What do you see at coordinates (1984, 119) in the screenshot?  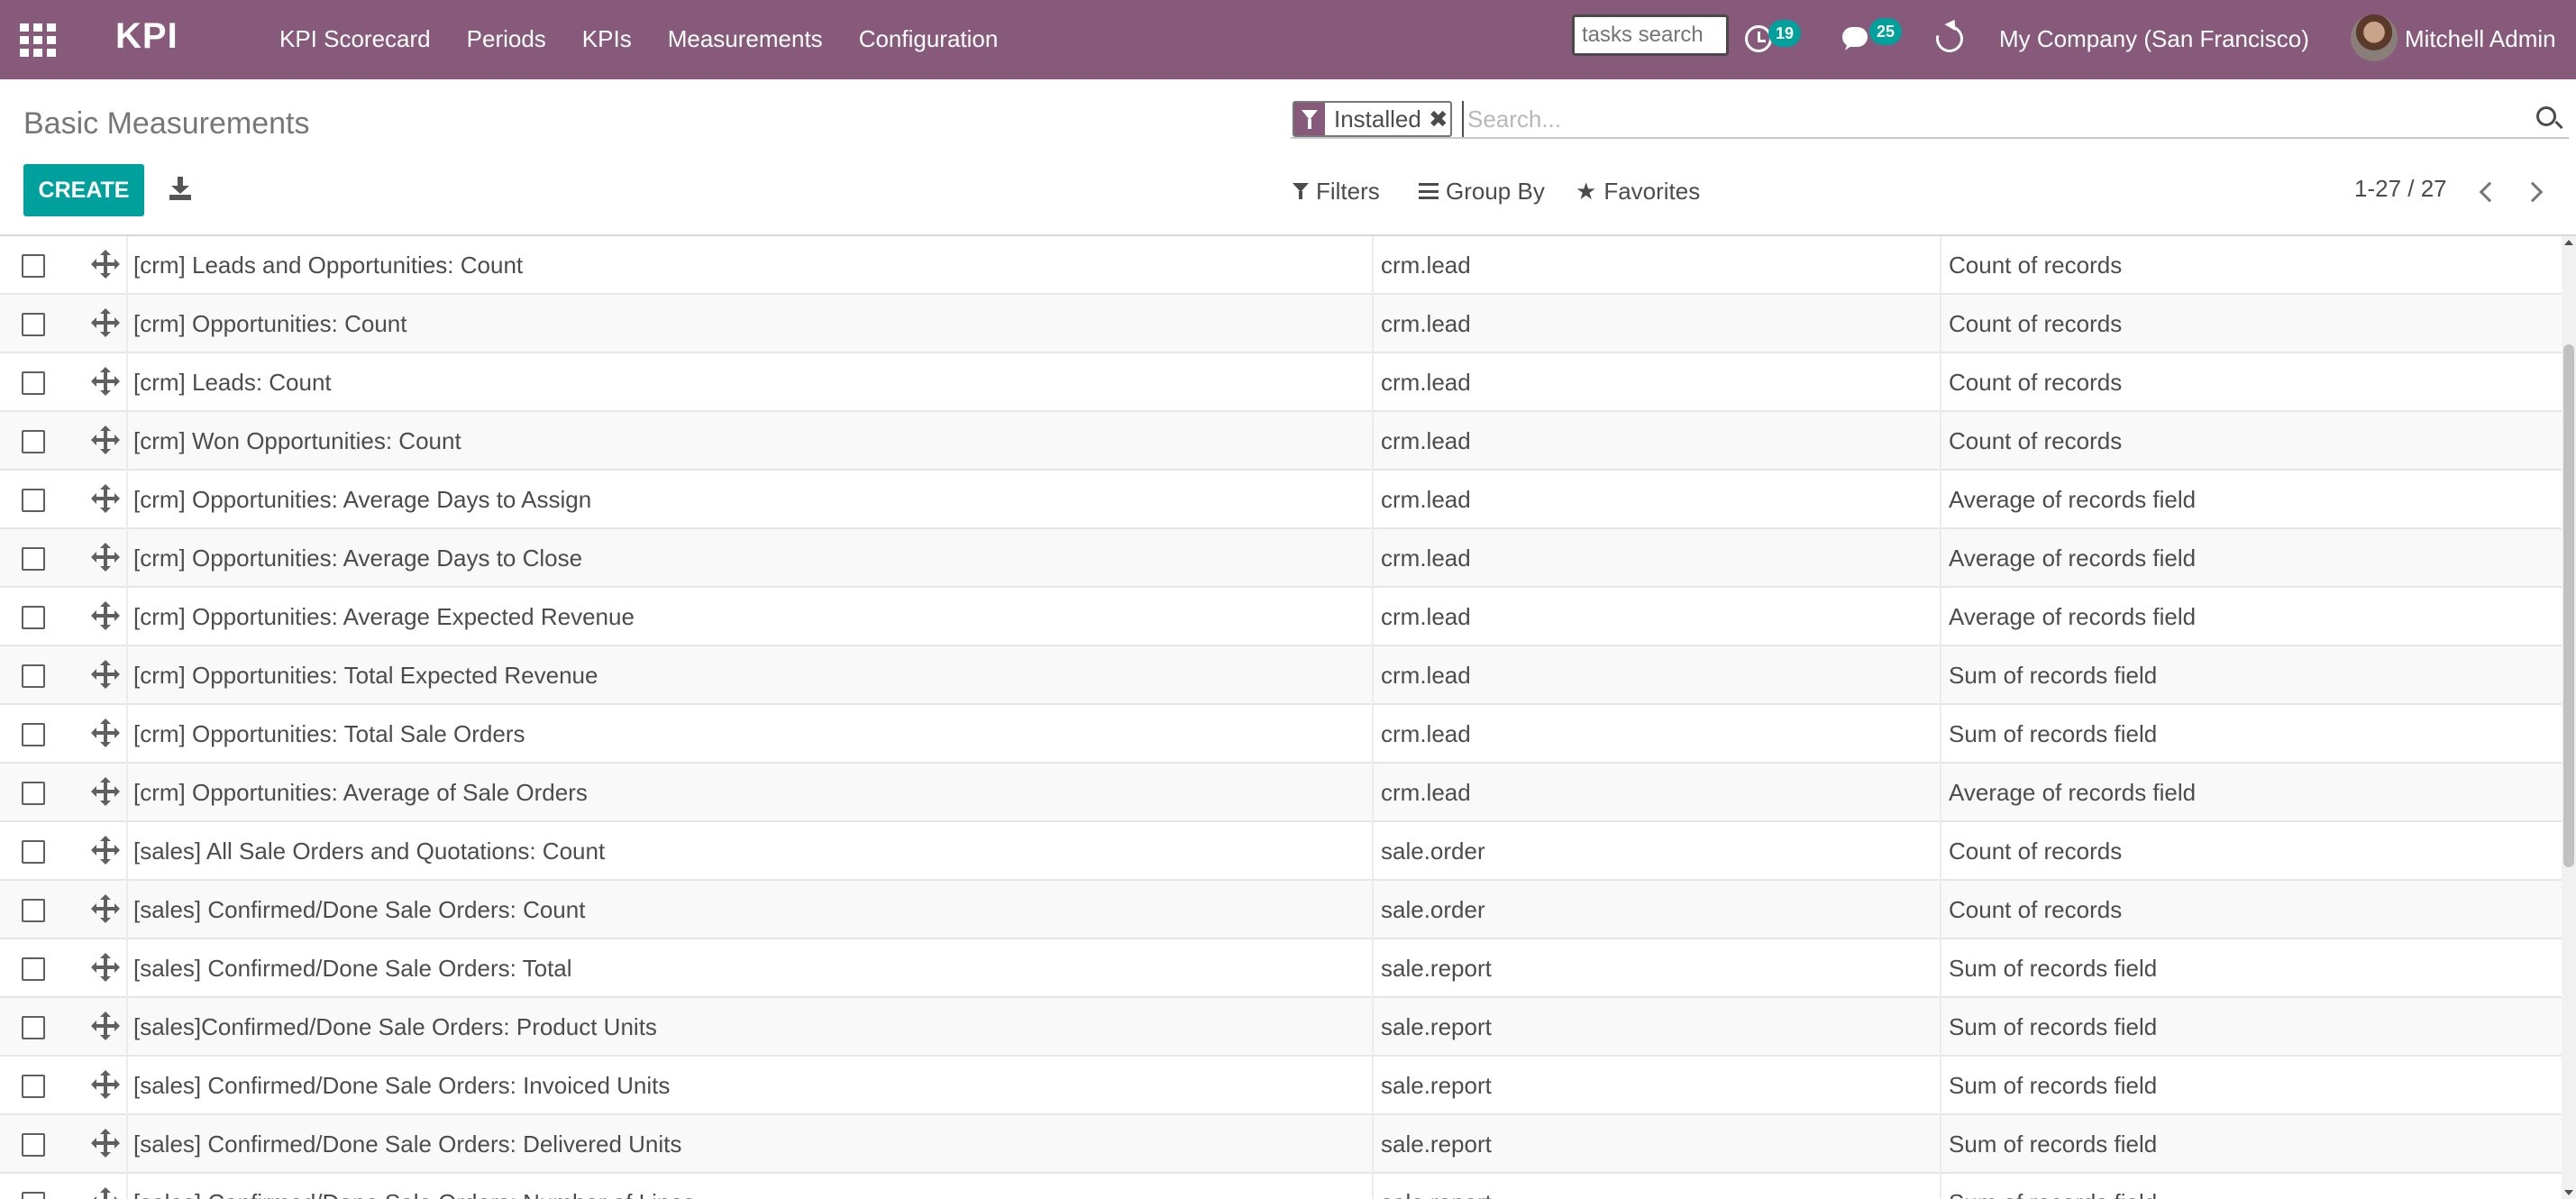 I see `search-input` at bounding box center [1984, 119].